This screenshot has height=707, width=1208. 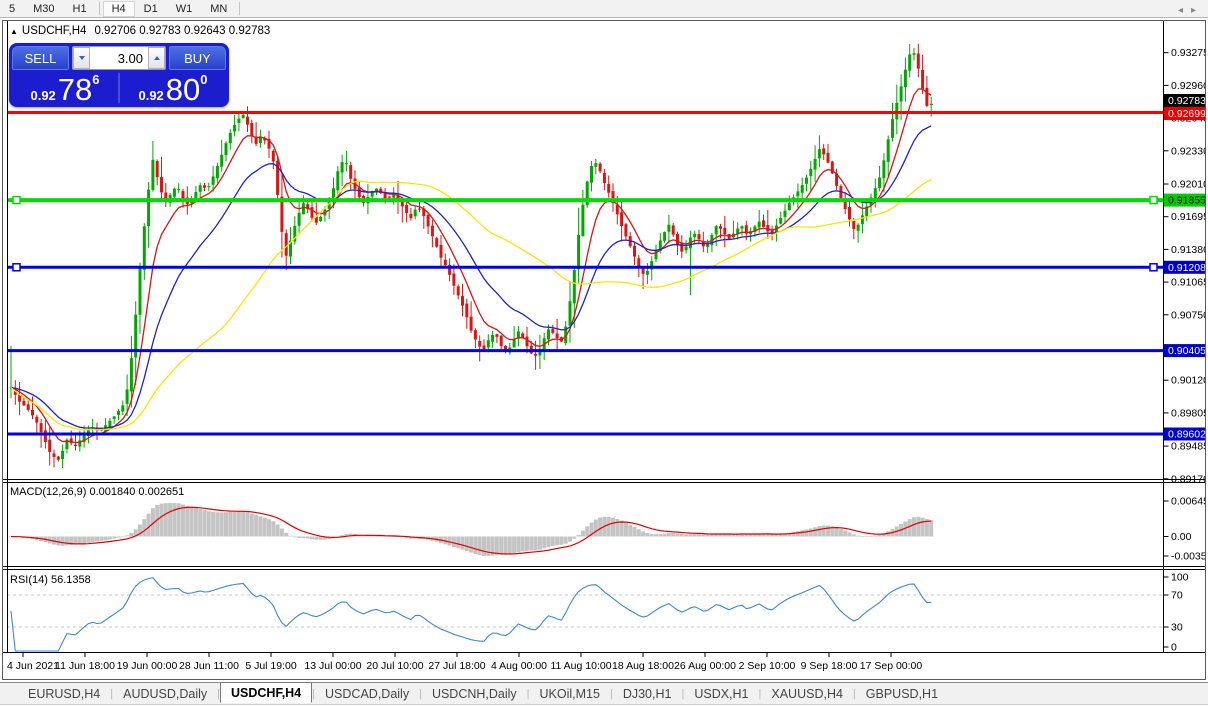 What do you see at coordinates (643, 666) in the screenshot?
I see `date-tick-label: 18 Aug 18:00` at bounding box center [643, 666].